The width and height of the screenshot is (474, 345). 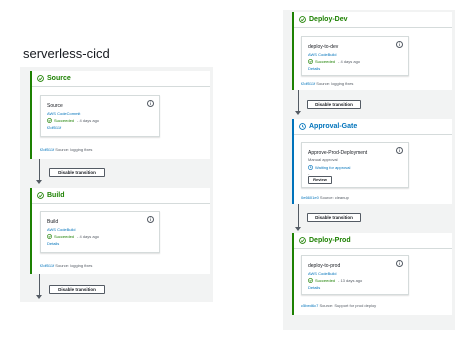 What do you see at coordinates (310, 197) in the screenshot?
I see `commit-link: 0e6601e0` at bounding box center [310, 197].